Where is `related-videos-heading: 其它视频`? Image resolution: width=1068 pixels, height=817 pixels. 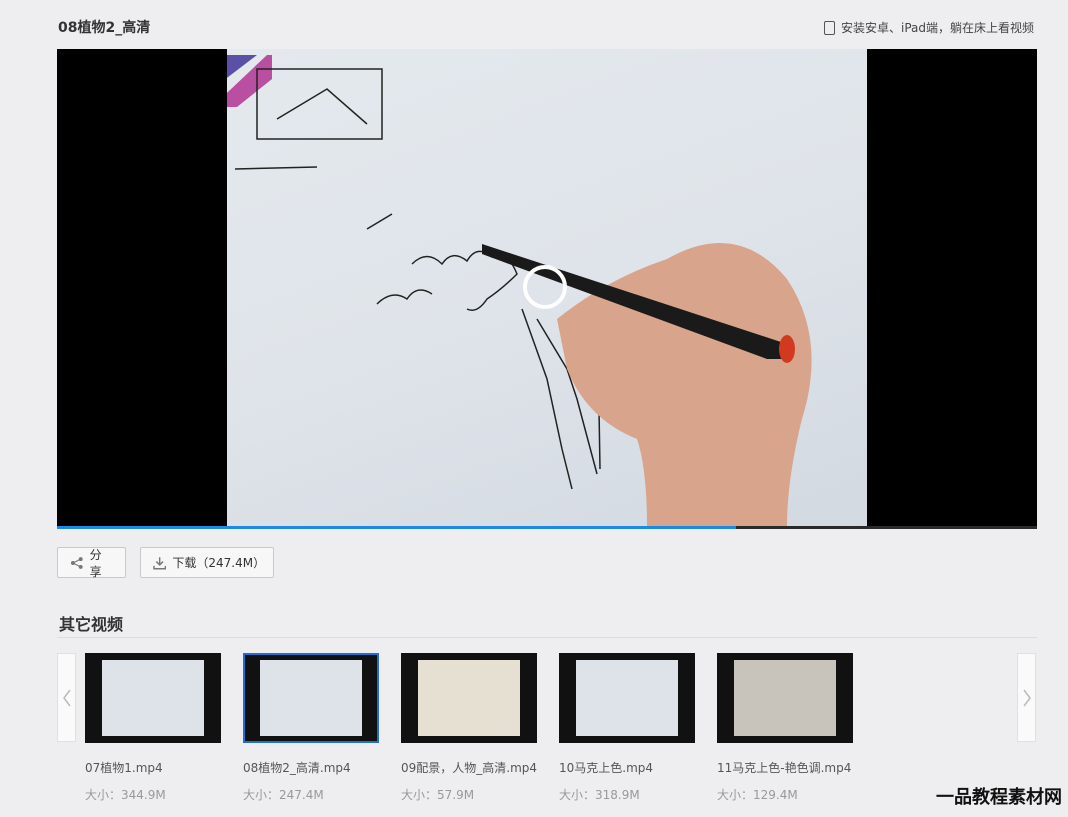
related-videos-heading: 其它视频 is located at coordinates (91, 624).